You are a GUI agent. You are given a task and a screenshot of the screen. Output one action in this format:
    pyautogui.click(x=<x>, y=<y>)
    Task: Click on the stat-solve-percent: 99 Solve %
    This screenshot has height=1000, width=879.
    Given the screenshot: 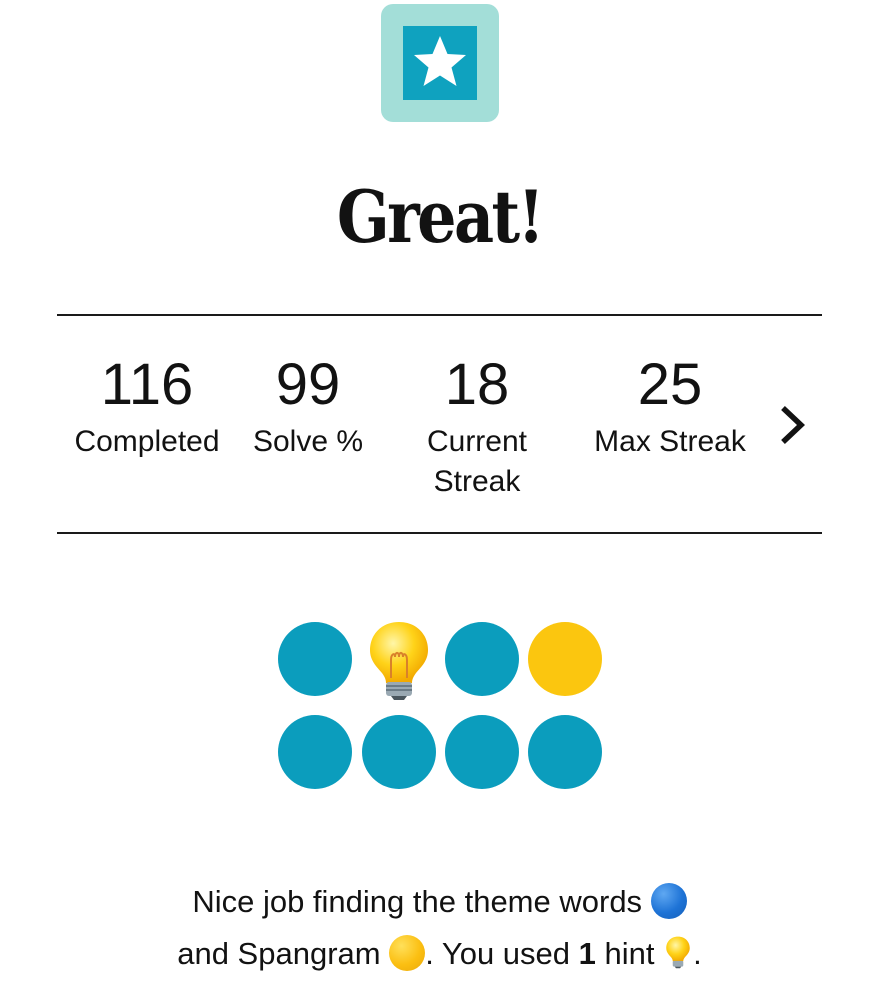 What is the action you would take?
    pyautogui.click(x=308, y=406)
    